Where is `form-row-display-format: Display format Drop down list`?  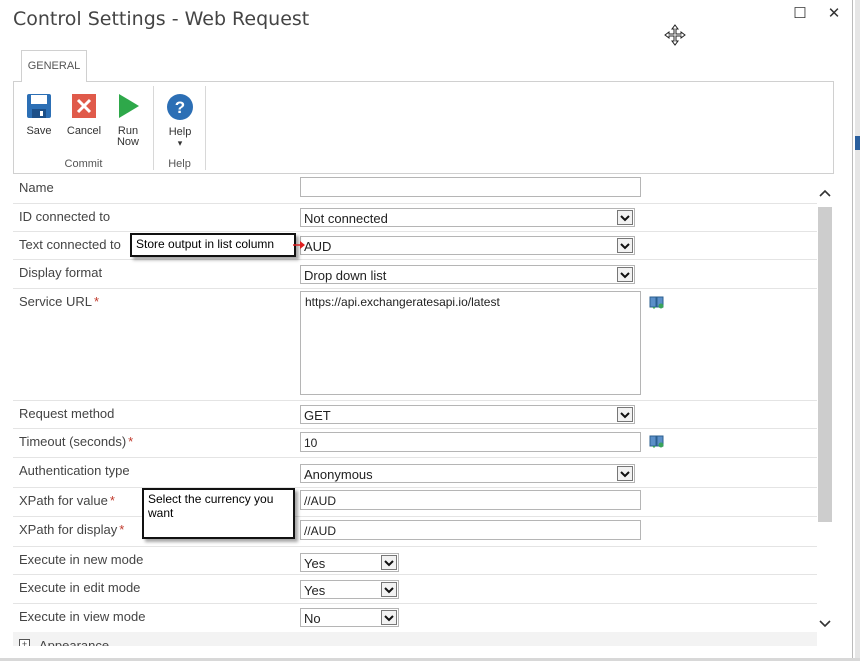
form-row-display-format: Display format Drop down list is located at coordinates (415, 274).